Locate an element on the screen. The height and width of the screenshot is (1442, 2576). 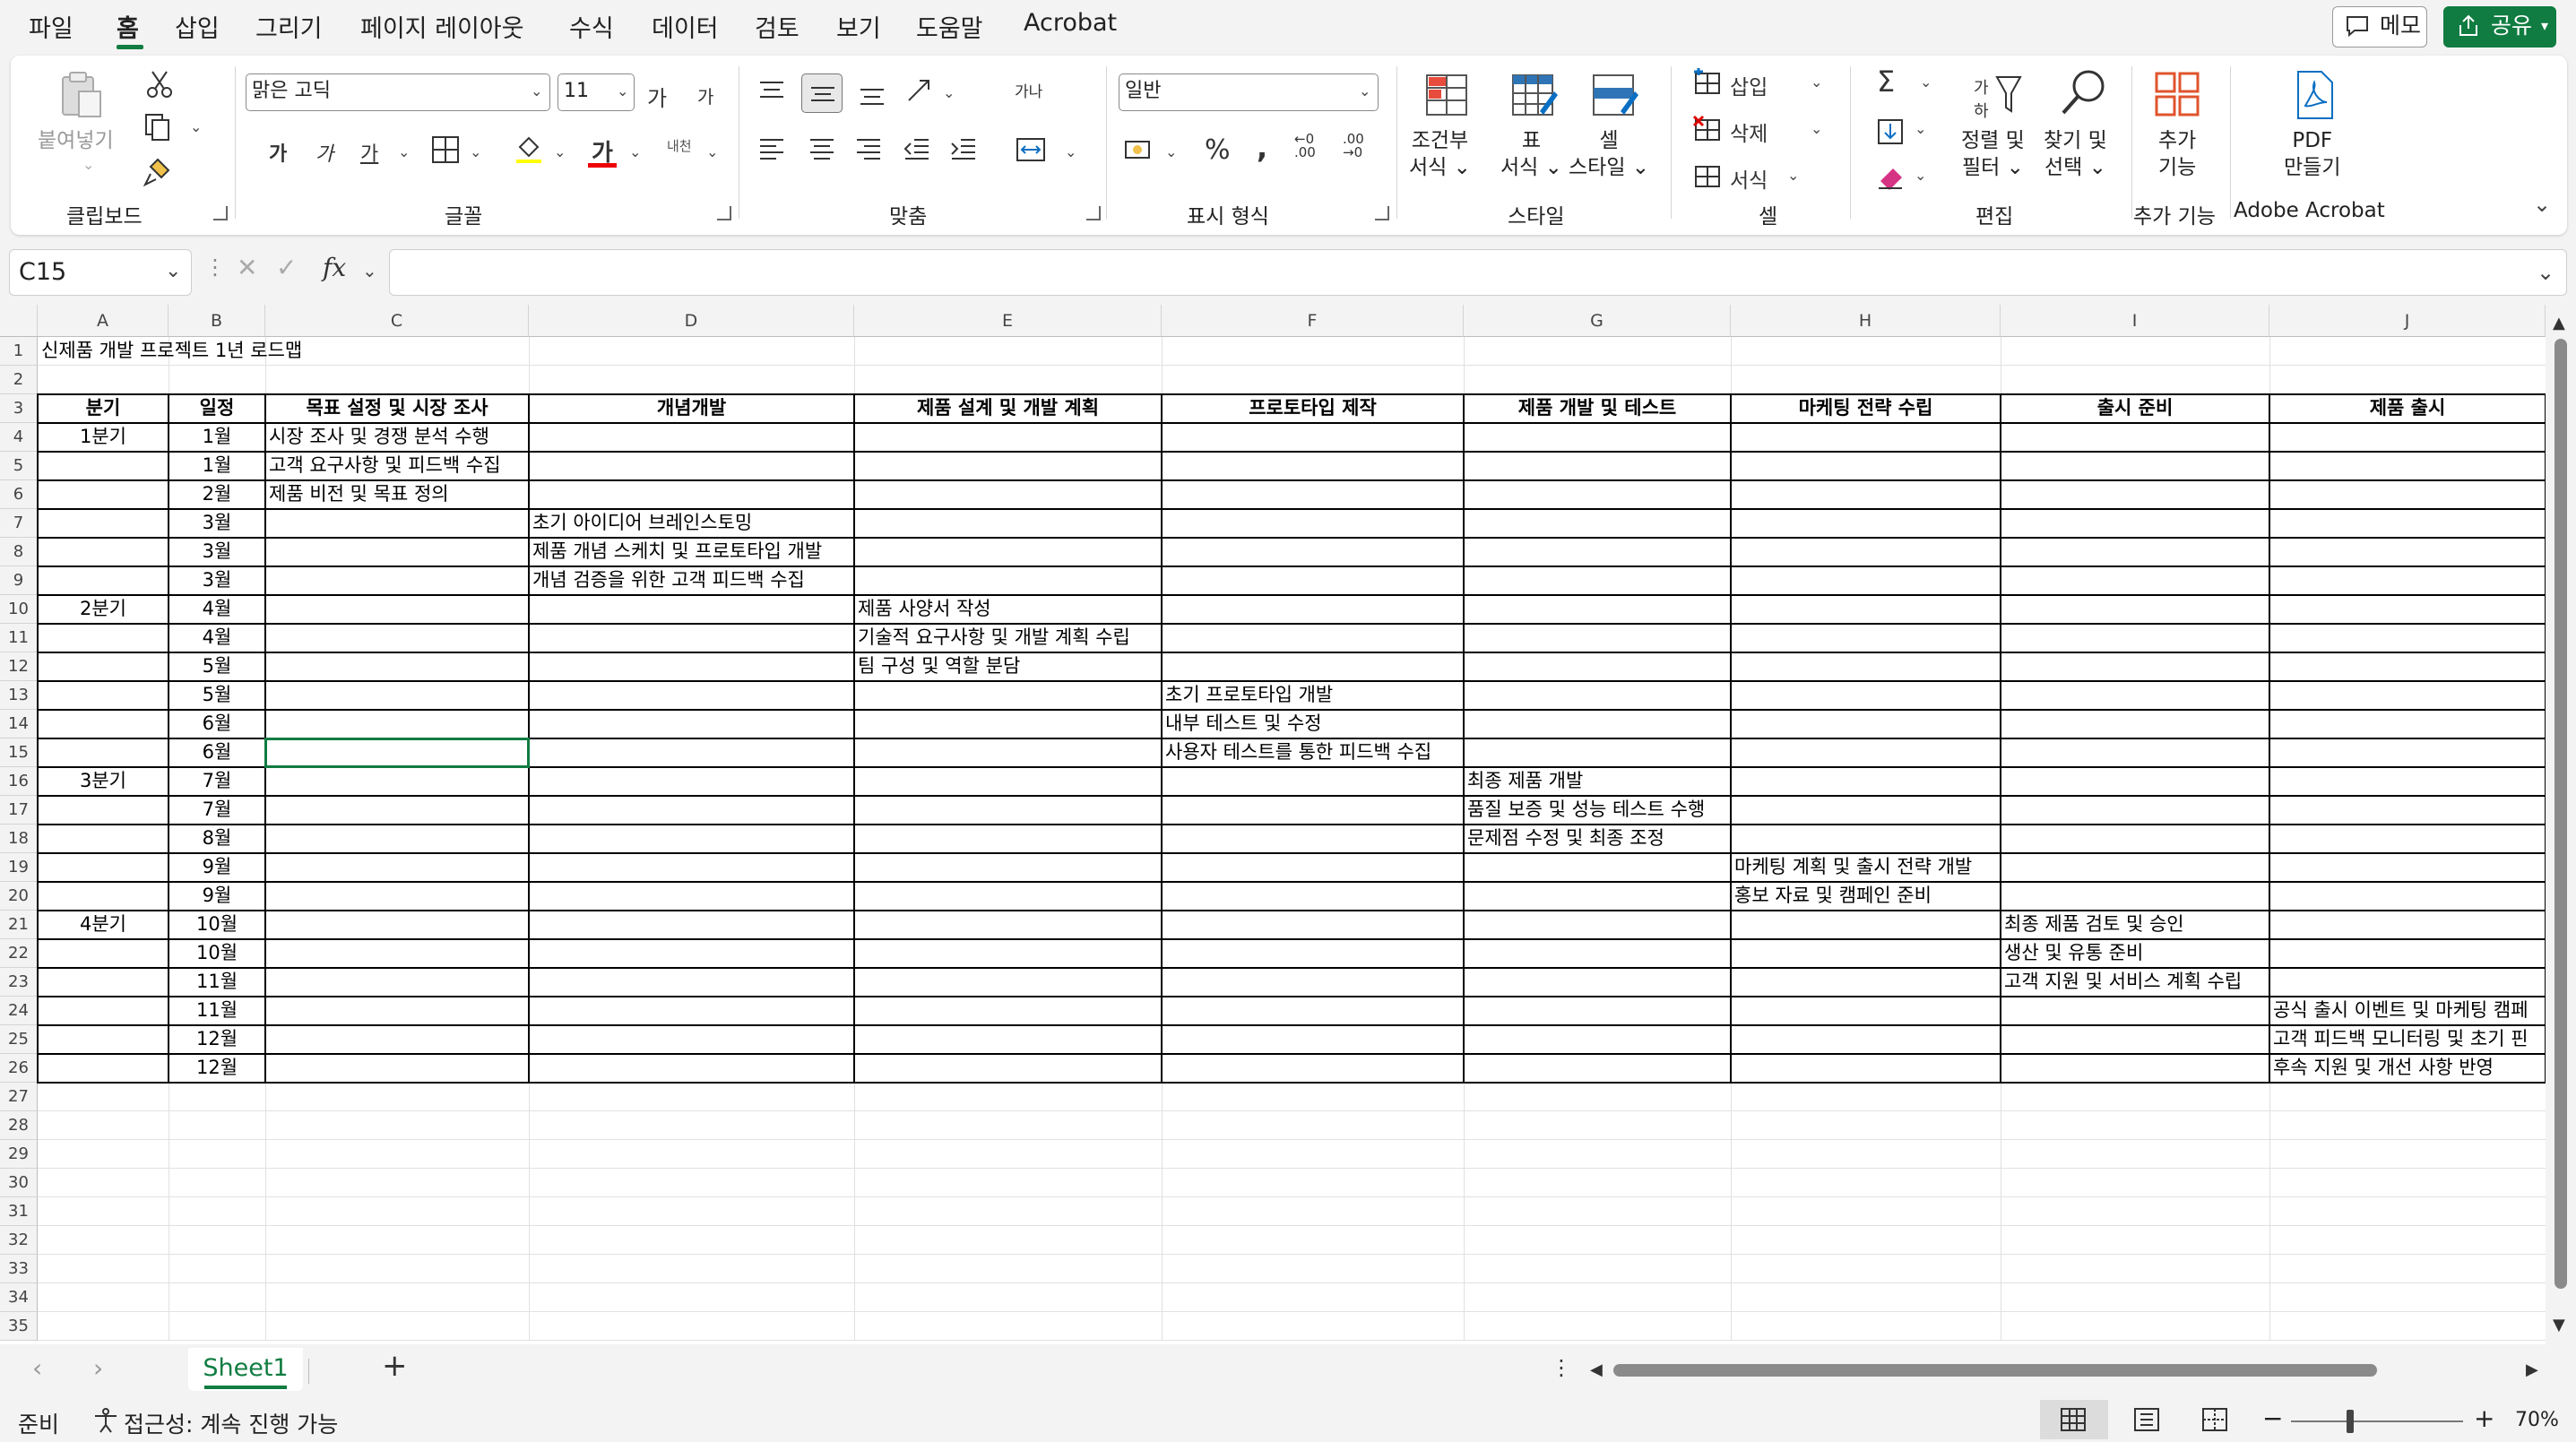
select-all-corner is located at coordinates (19, 321).